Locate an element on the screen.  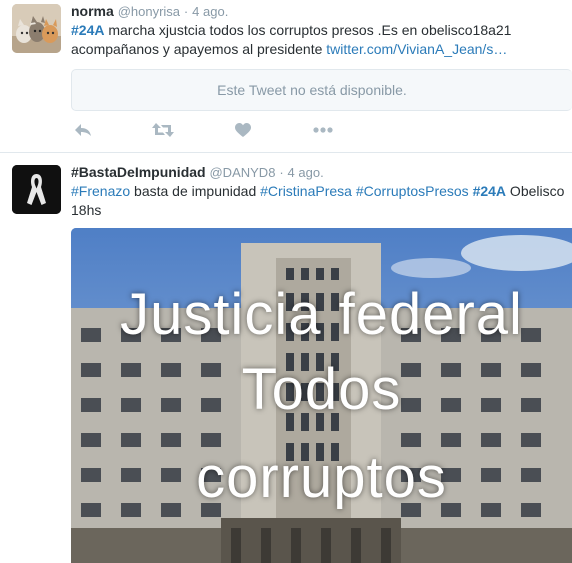
retweet-icon is located at coordinates (163, 130).